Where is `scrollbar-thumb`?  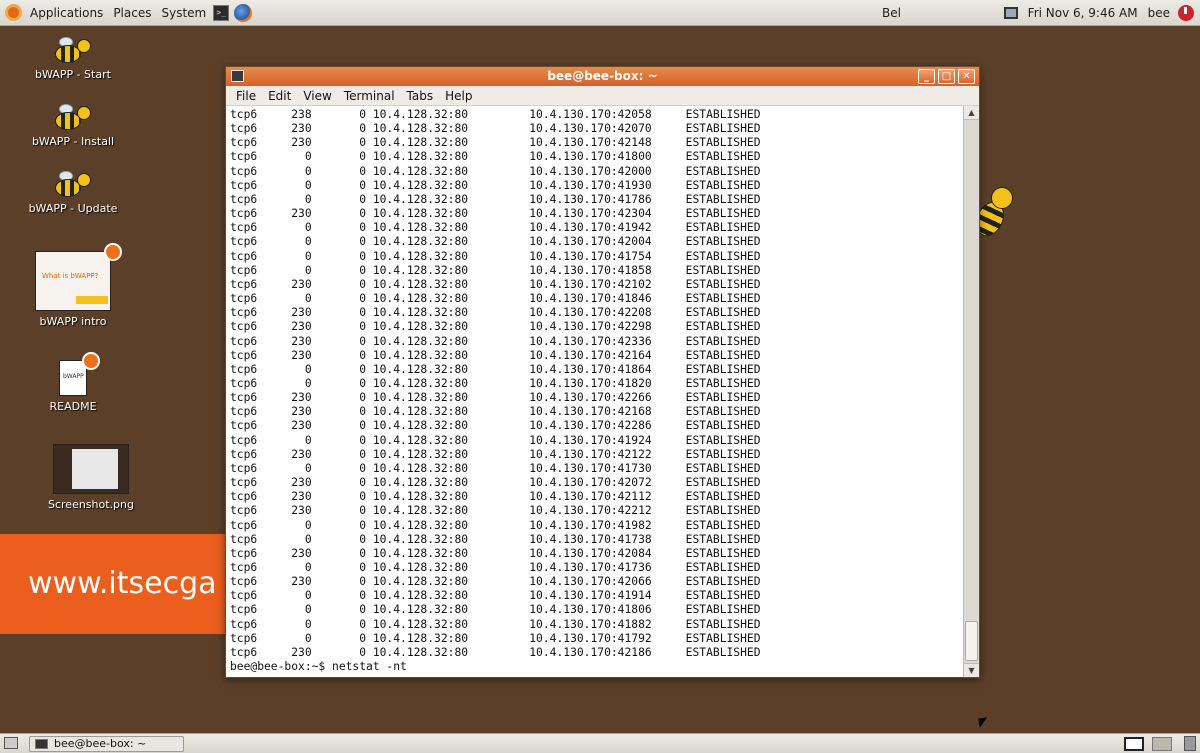
scrollbar-thumb is located at coordinates (971, 641).